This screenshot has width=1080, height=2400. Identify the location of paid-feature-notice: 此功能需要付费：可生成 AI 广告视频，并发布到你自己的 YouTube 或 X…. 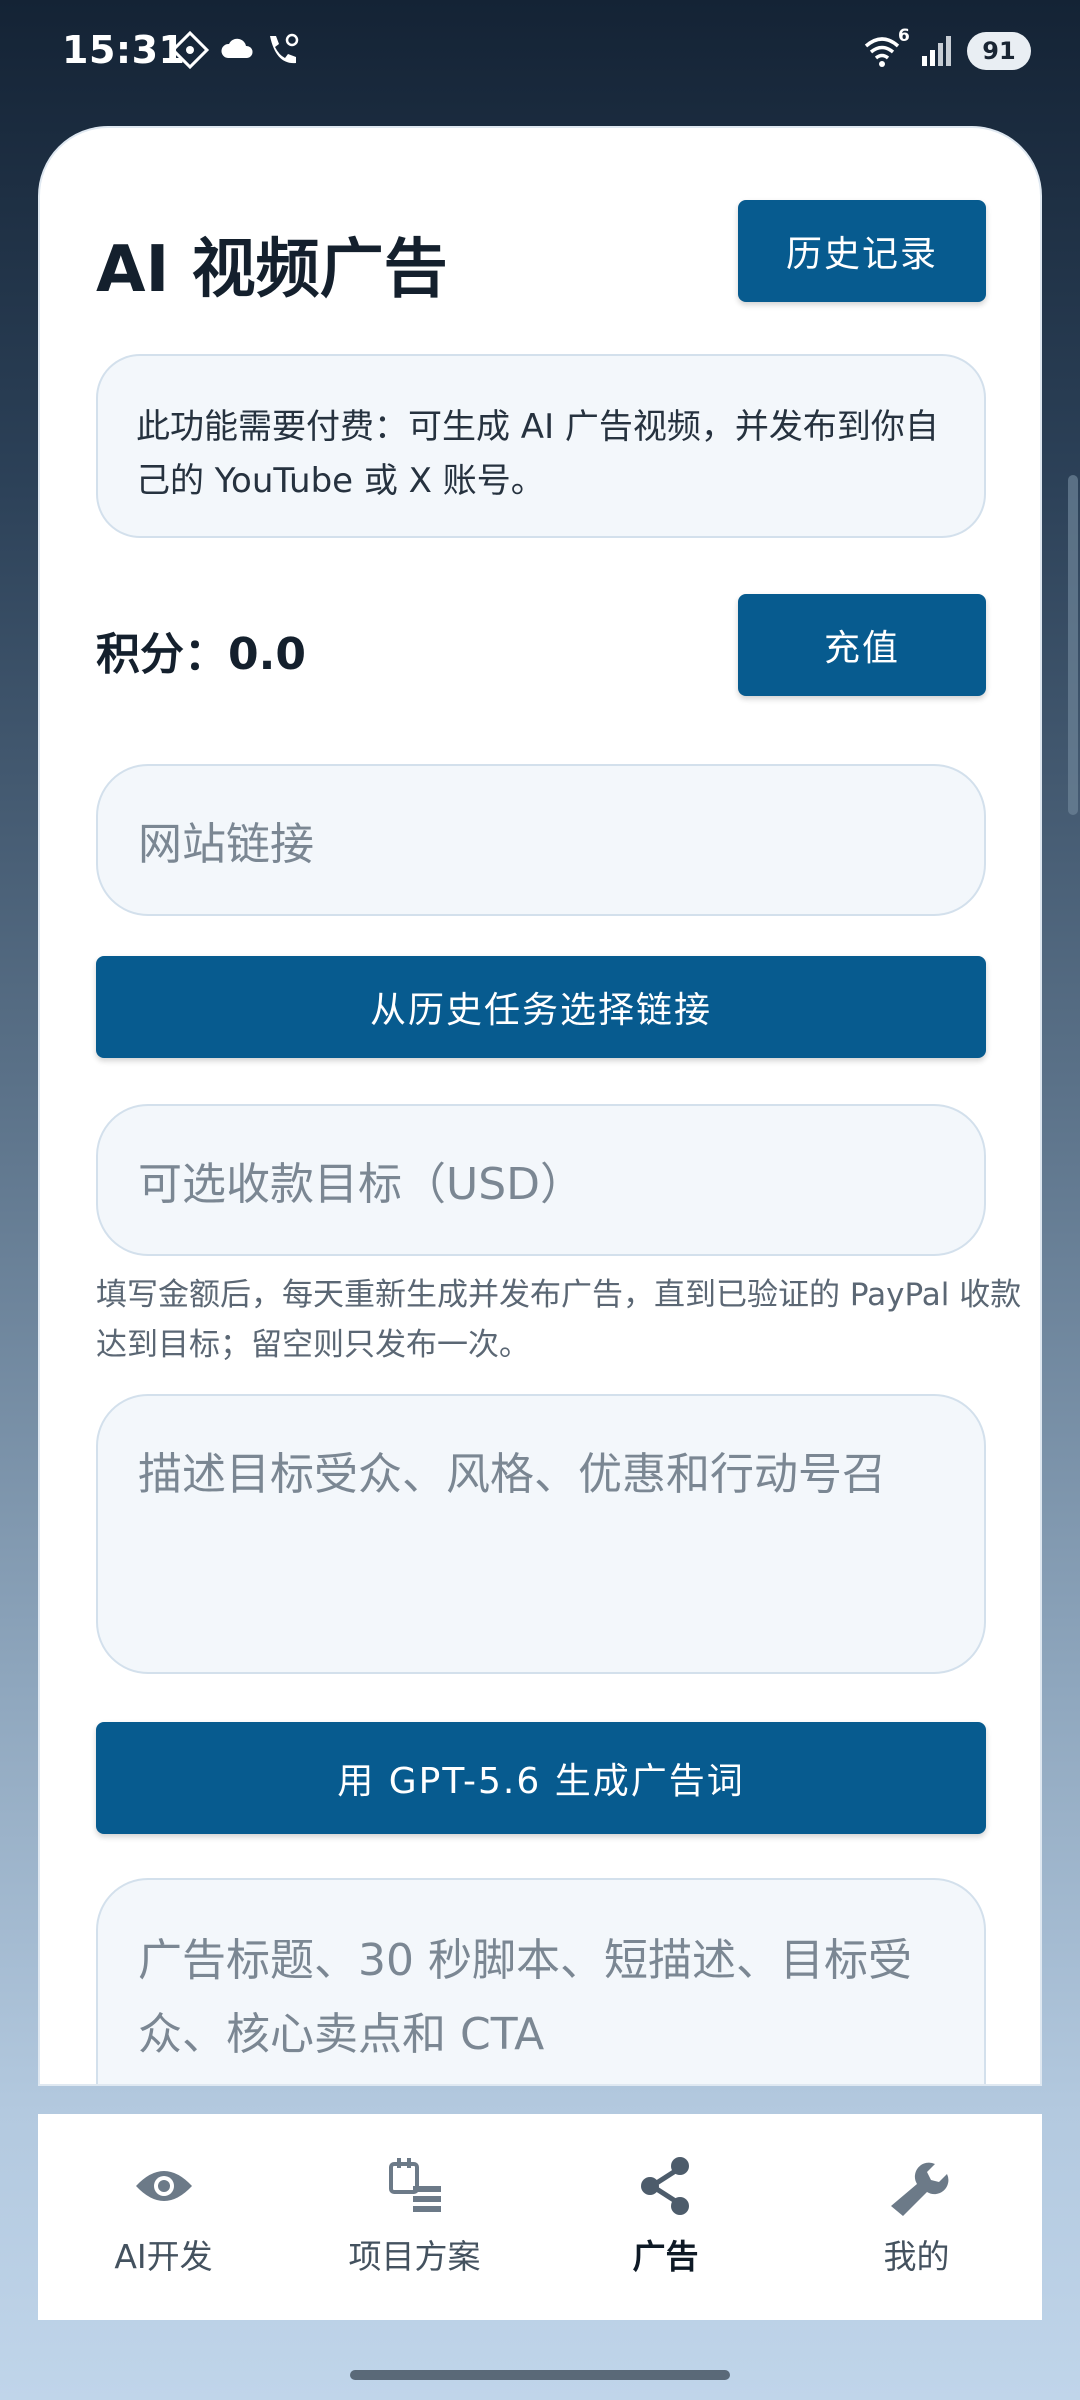
(541, 446).